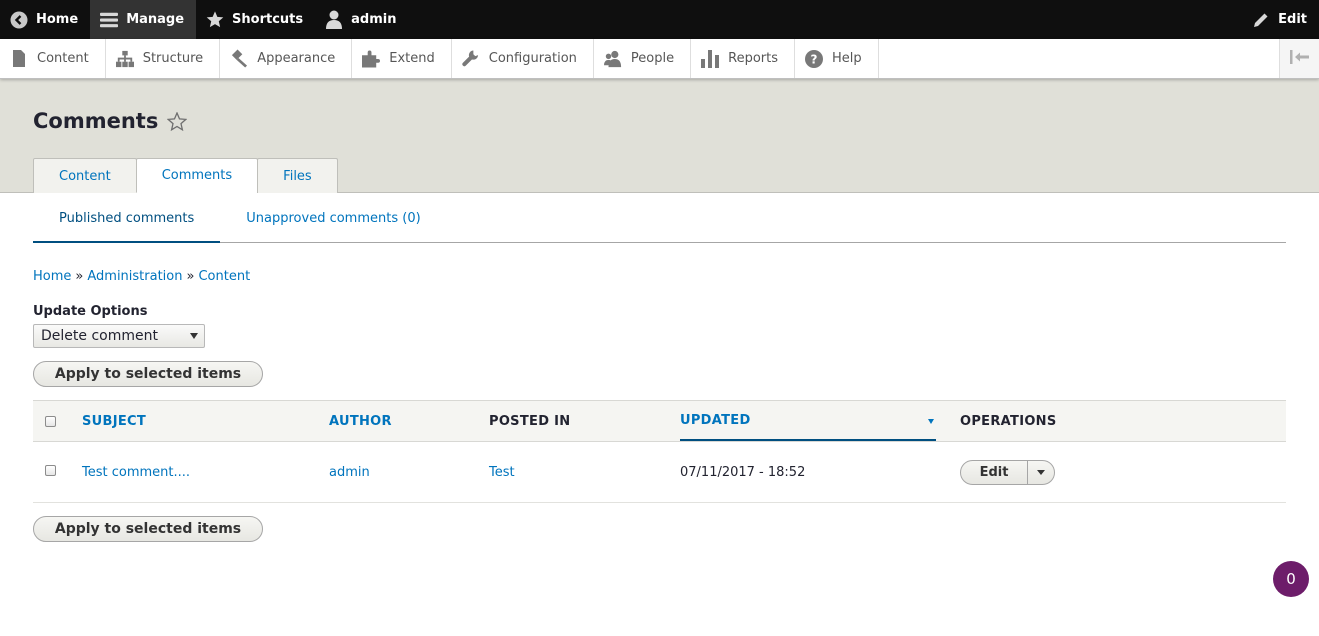 The height and width of the screenshot is (636, 1319). Describe the element at coordinates (530, 421) in the screenshot. I see `header-posted-in: POSTED IN` at that location.